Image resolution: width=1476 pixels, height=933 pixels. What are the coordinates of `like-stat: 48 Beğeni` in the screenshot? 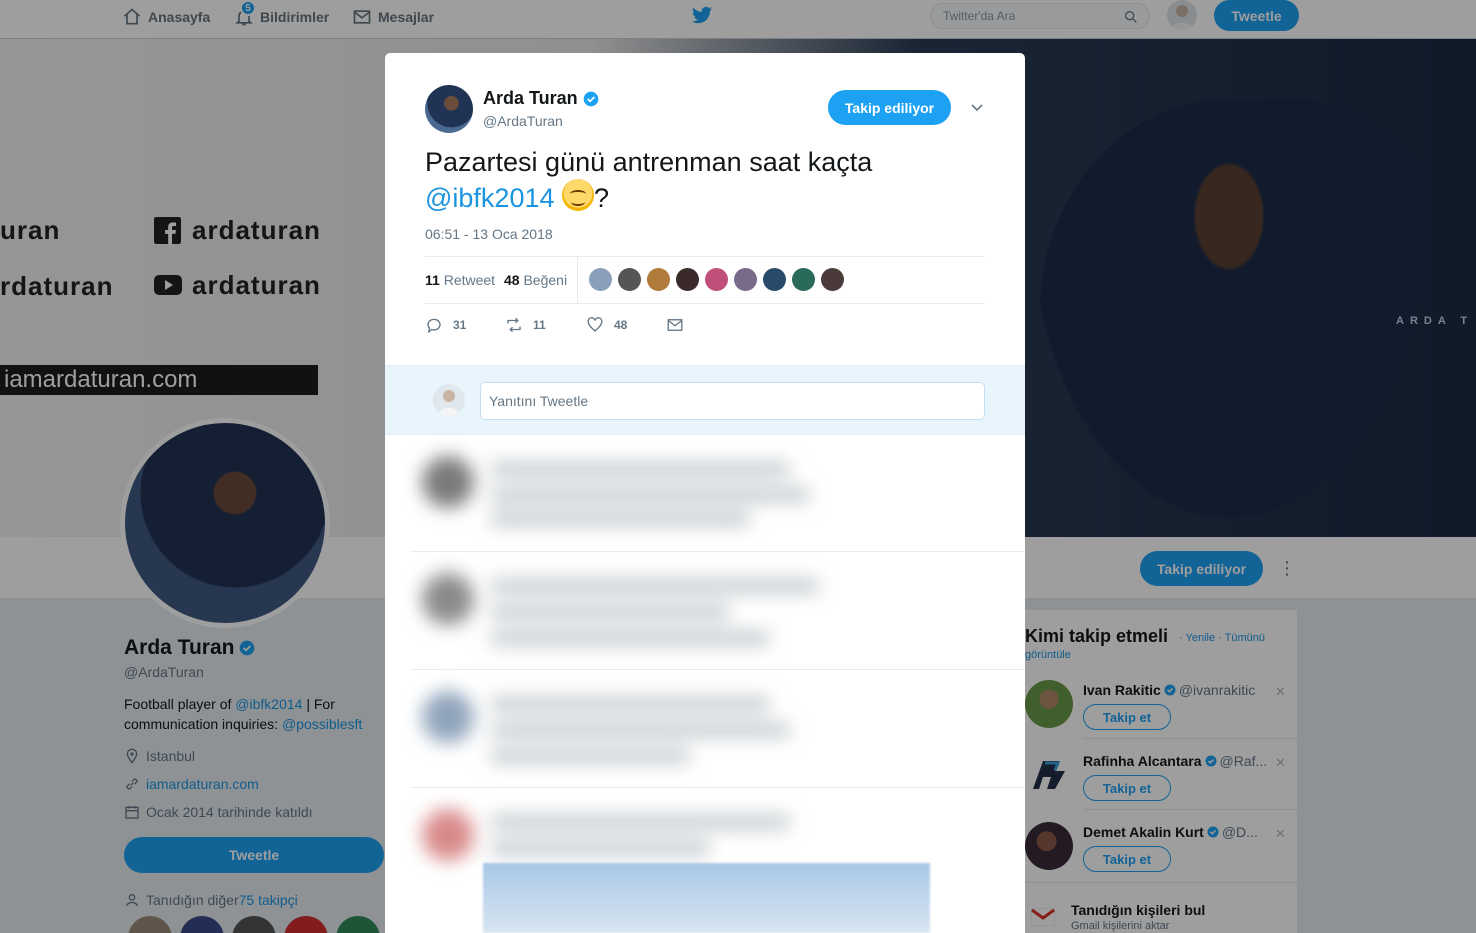 It's located at (535, 280).